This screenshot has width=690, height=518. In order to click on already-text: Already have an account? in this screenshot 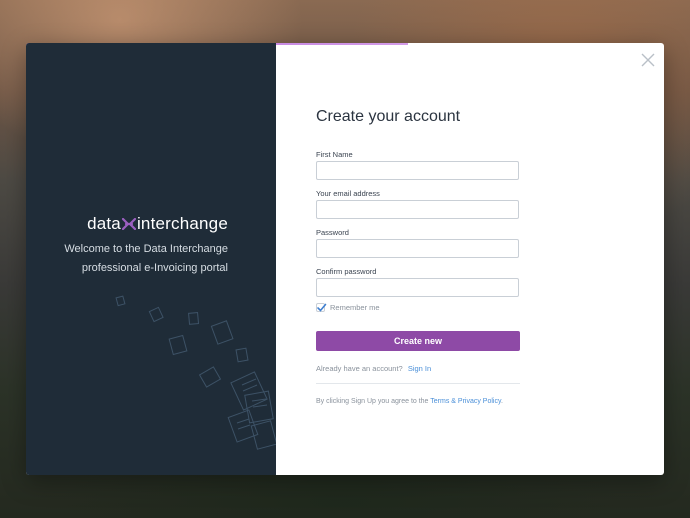, I will do `click(359, 368)`.